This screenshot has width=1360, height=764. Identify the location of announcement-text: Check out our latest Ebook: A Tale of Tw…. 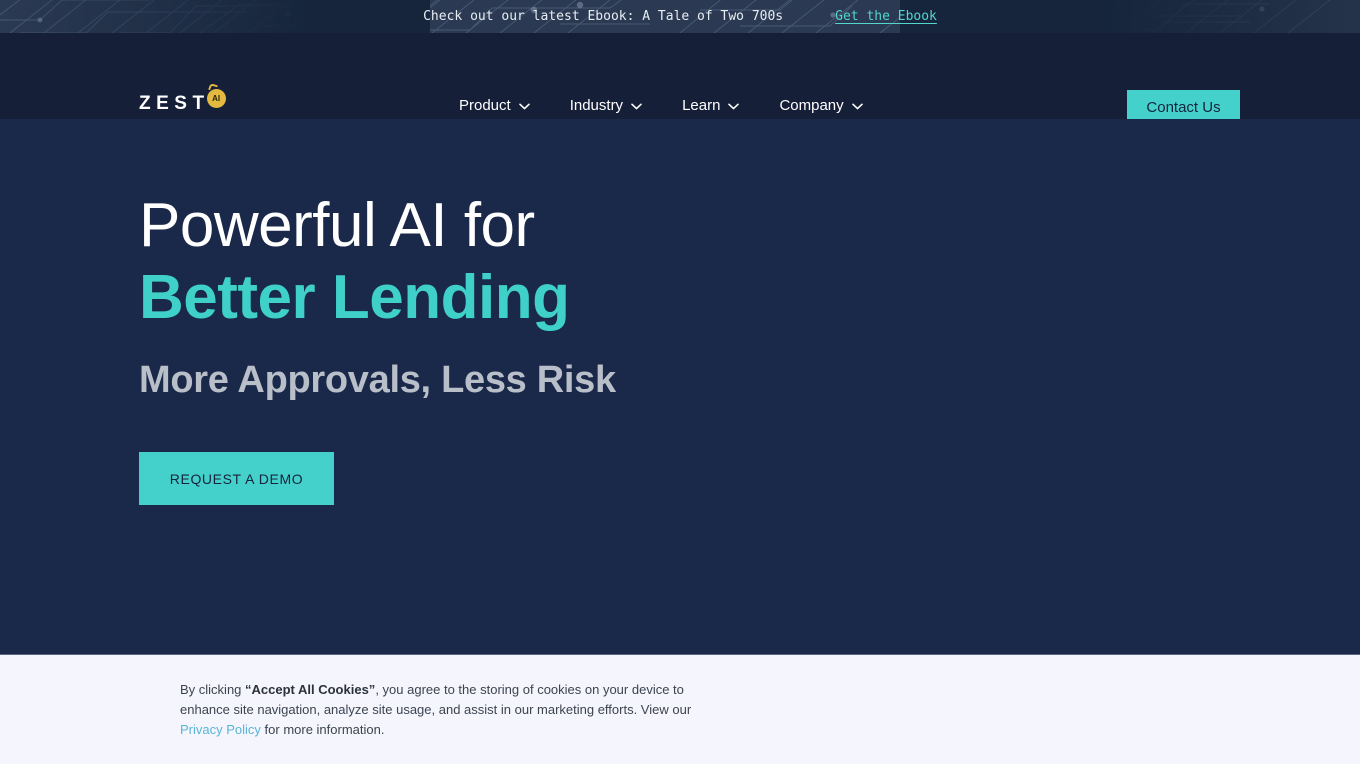
(603, 16).